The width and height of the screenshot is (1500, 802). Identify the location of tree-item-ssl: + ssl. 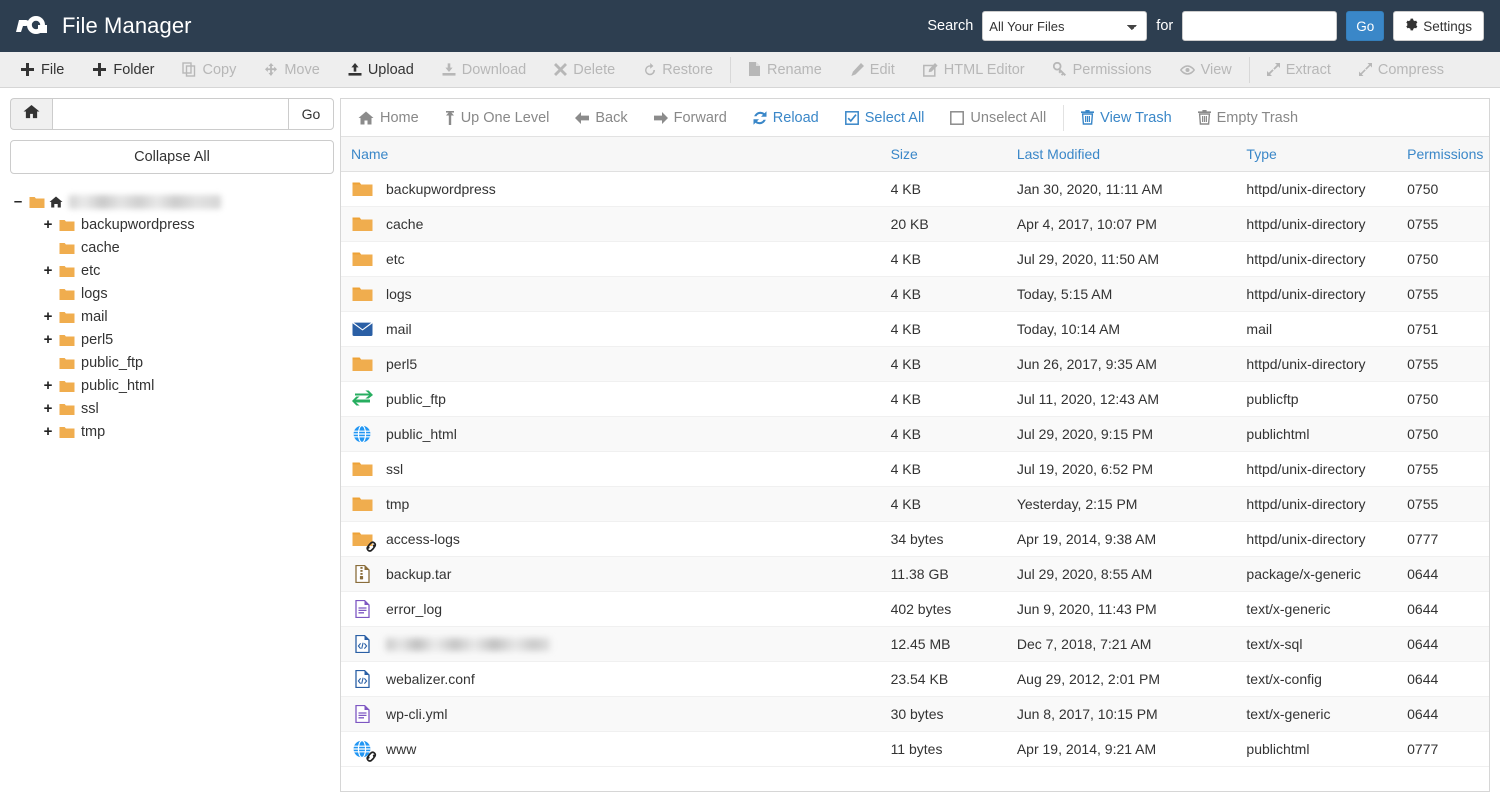
(172, 408).